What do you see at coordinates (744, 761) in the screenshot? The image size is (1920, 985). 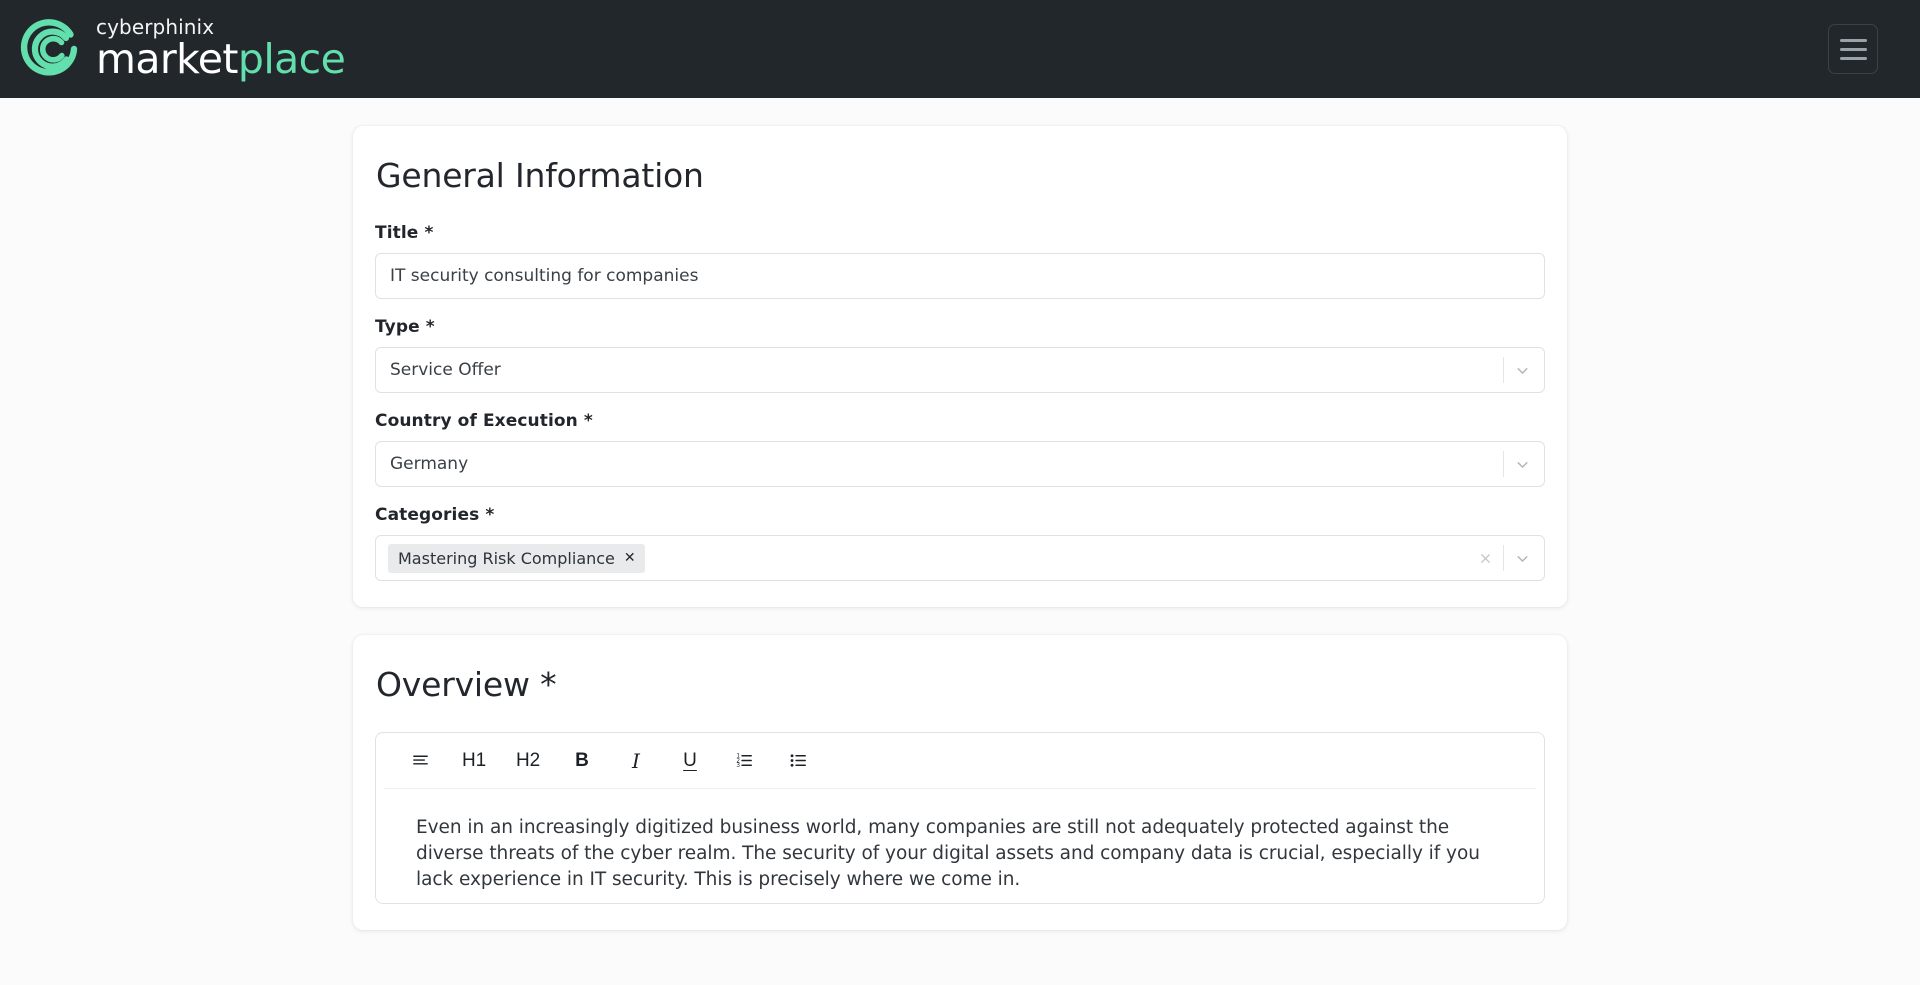 I see `ordered-list-icon: 1 2 3` at bounding box center [744, 761].